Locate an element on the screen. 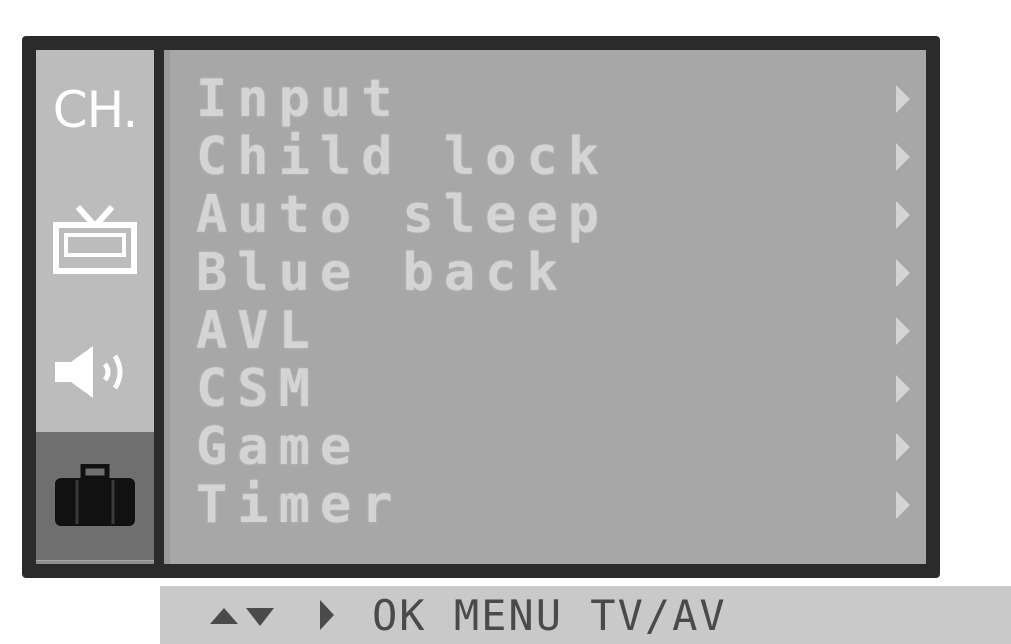 Image resolution: width=1011 pixels, height=644 pixels. tv-icon is located at coordinates (95, 239).